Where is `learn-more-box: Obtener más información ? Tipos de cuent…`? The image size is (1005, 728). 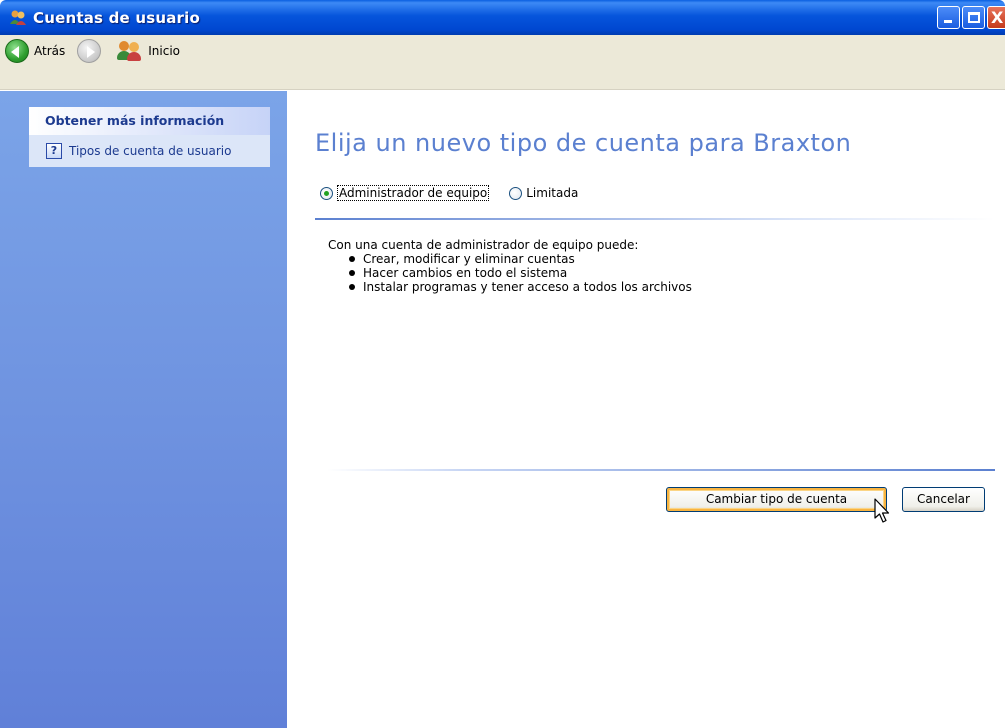 learn-more-box: Obtener más información ? Tipos de cuent… is located at coordinates (149, 137).